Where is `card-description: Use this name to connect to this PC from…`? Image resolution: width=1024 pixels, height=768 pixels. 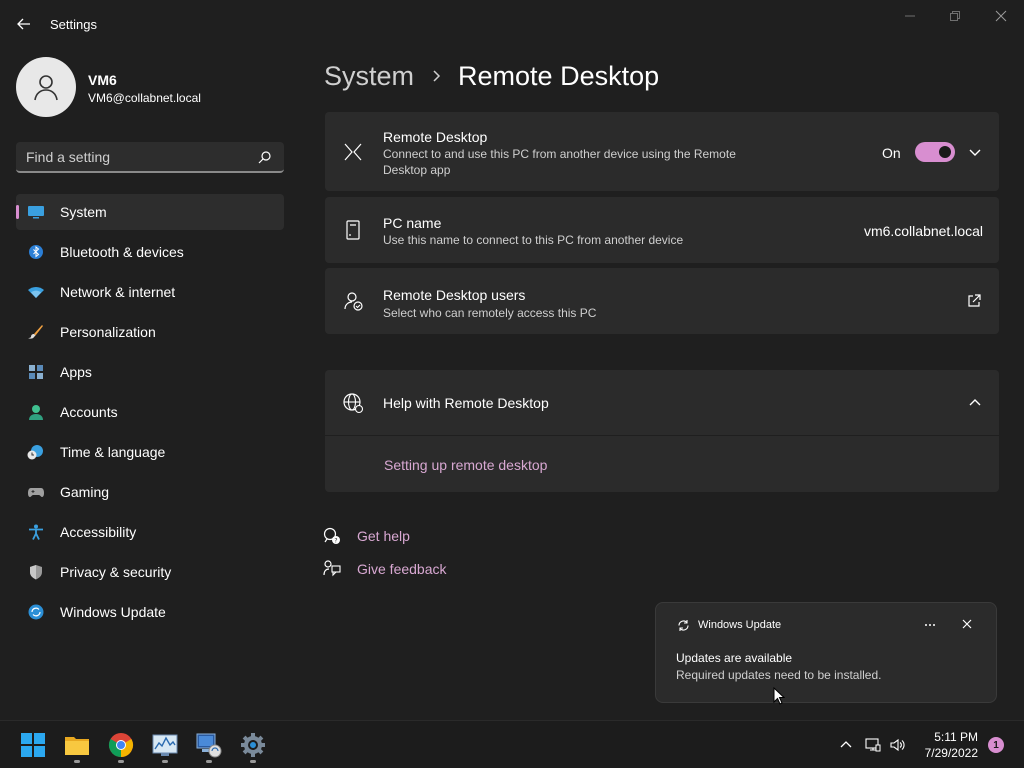
card-description: Use this name to connect to this PC from… is located at coordinates (533, 240).